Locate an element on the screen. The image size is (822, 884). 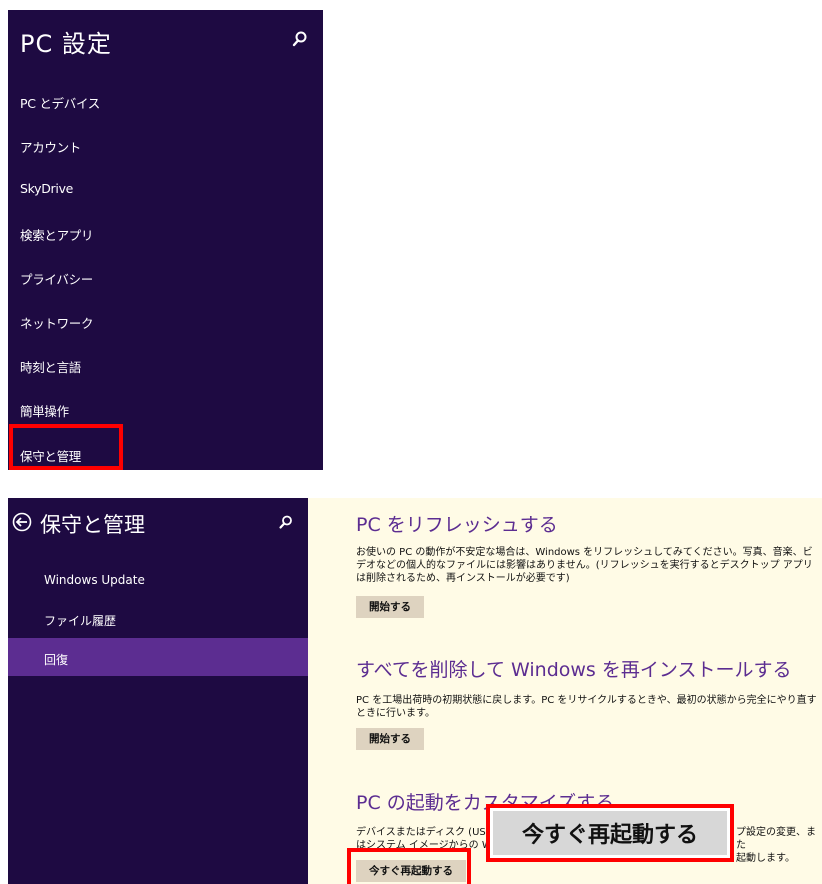
startup-text-right1: プ設定の変更、また is located at coordinates (776, 839).